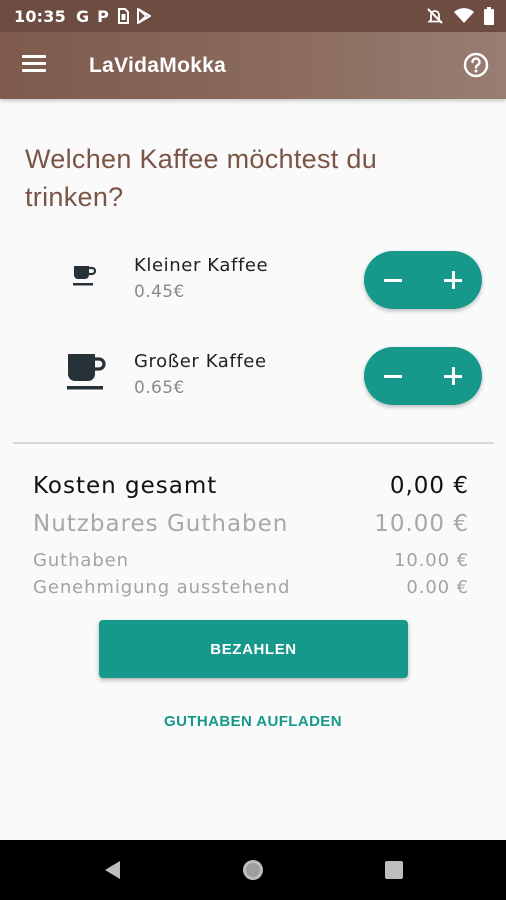  I want to click on product-price: 0.45€, so click(159, 292).